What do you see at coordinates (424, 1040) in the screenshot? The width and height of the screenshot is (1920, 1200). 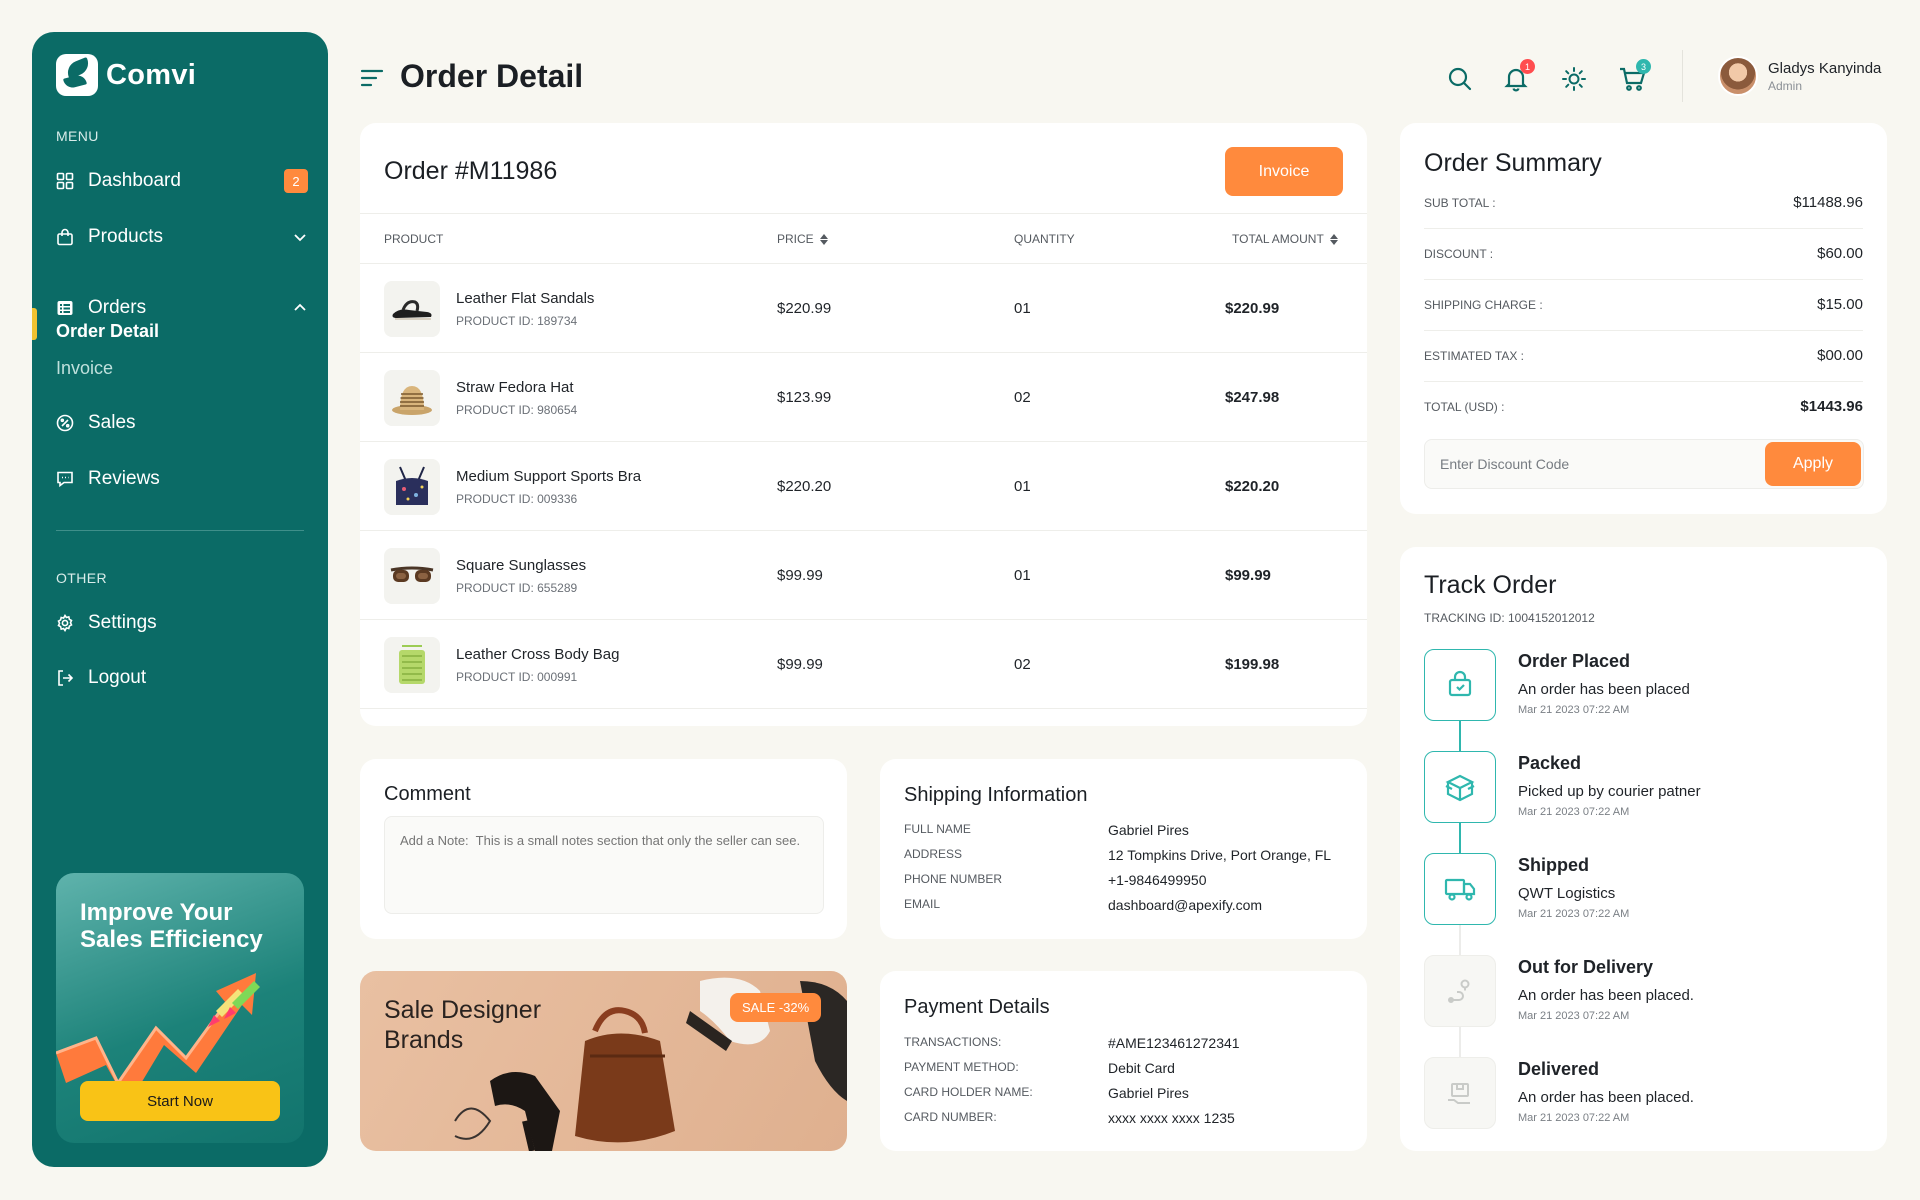 I see `banner-title-line: Brands` at bounding box center [424, 1040].